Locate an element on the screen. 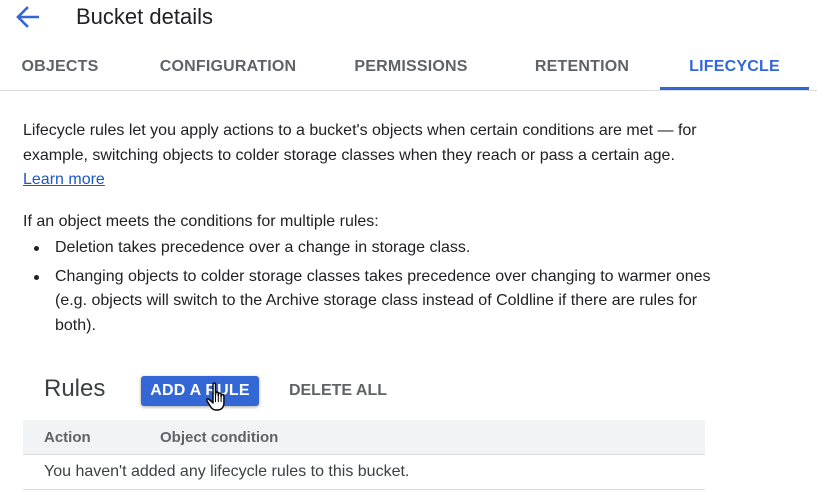  rules-table-header: Action Object condition is located at coordinates (364, 437).